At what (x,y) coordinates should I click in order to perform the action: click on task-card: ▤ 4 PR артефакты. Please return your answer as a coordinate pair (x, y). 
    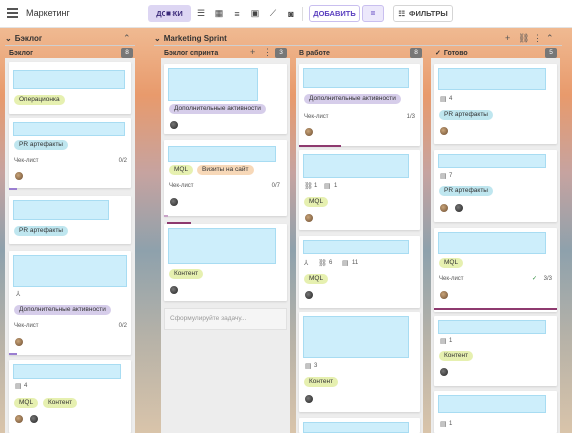
    Looking at the image, I should click on (495, 104).